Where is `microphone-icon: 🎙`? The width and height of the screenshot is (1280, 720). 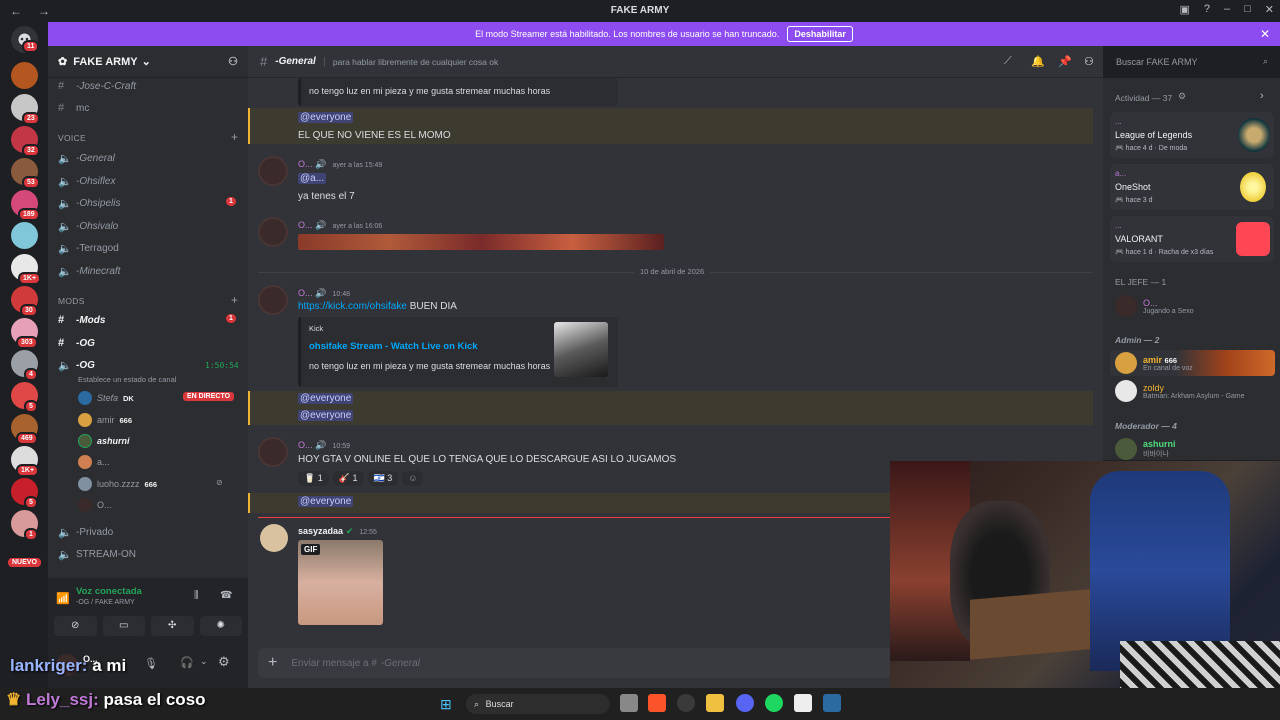
microphone-icon: 🎙 is located at coordinates (151, 663).